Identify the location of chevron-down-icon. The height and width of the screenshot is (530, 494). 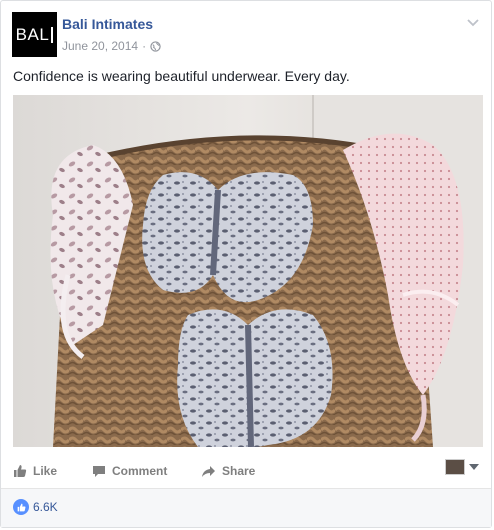
(473, 23).